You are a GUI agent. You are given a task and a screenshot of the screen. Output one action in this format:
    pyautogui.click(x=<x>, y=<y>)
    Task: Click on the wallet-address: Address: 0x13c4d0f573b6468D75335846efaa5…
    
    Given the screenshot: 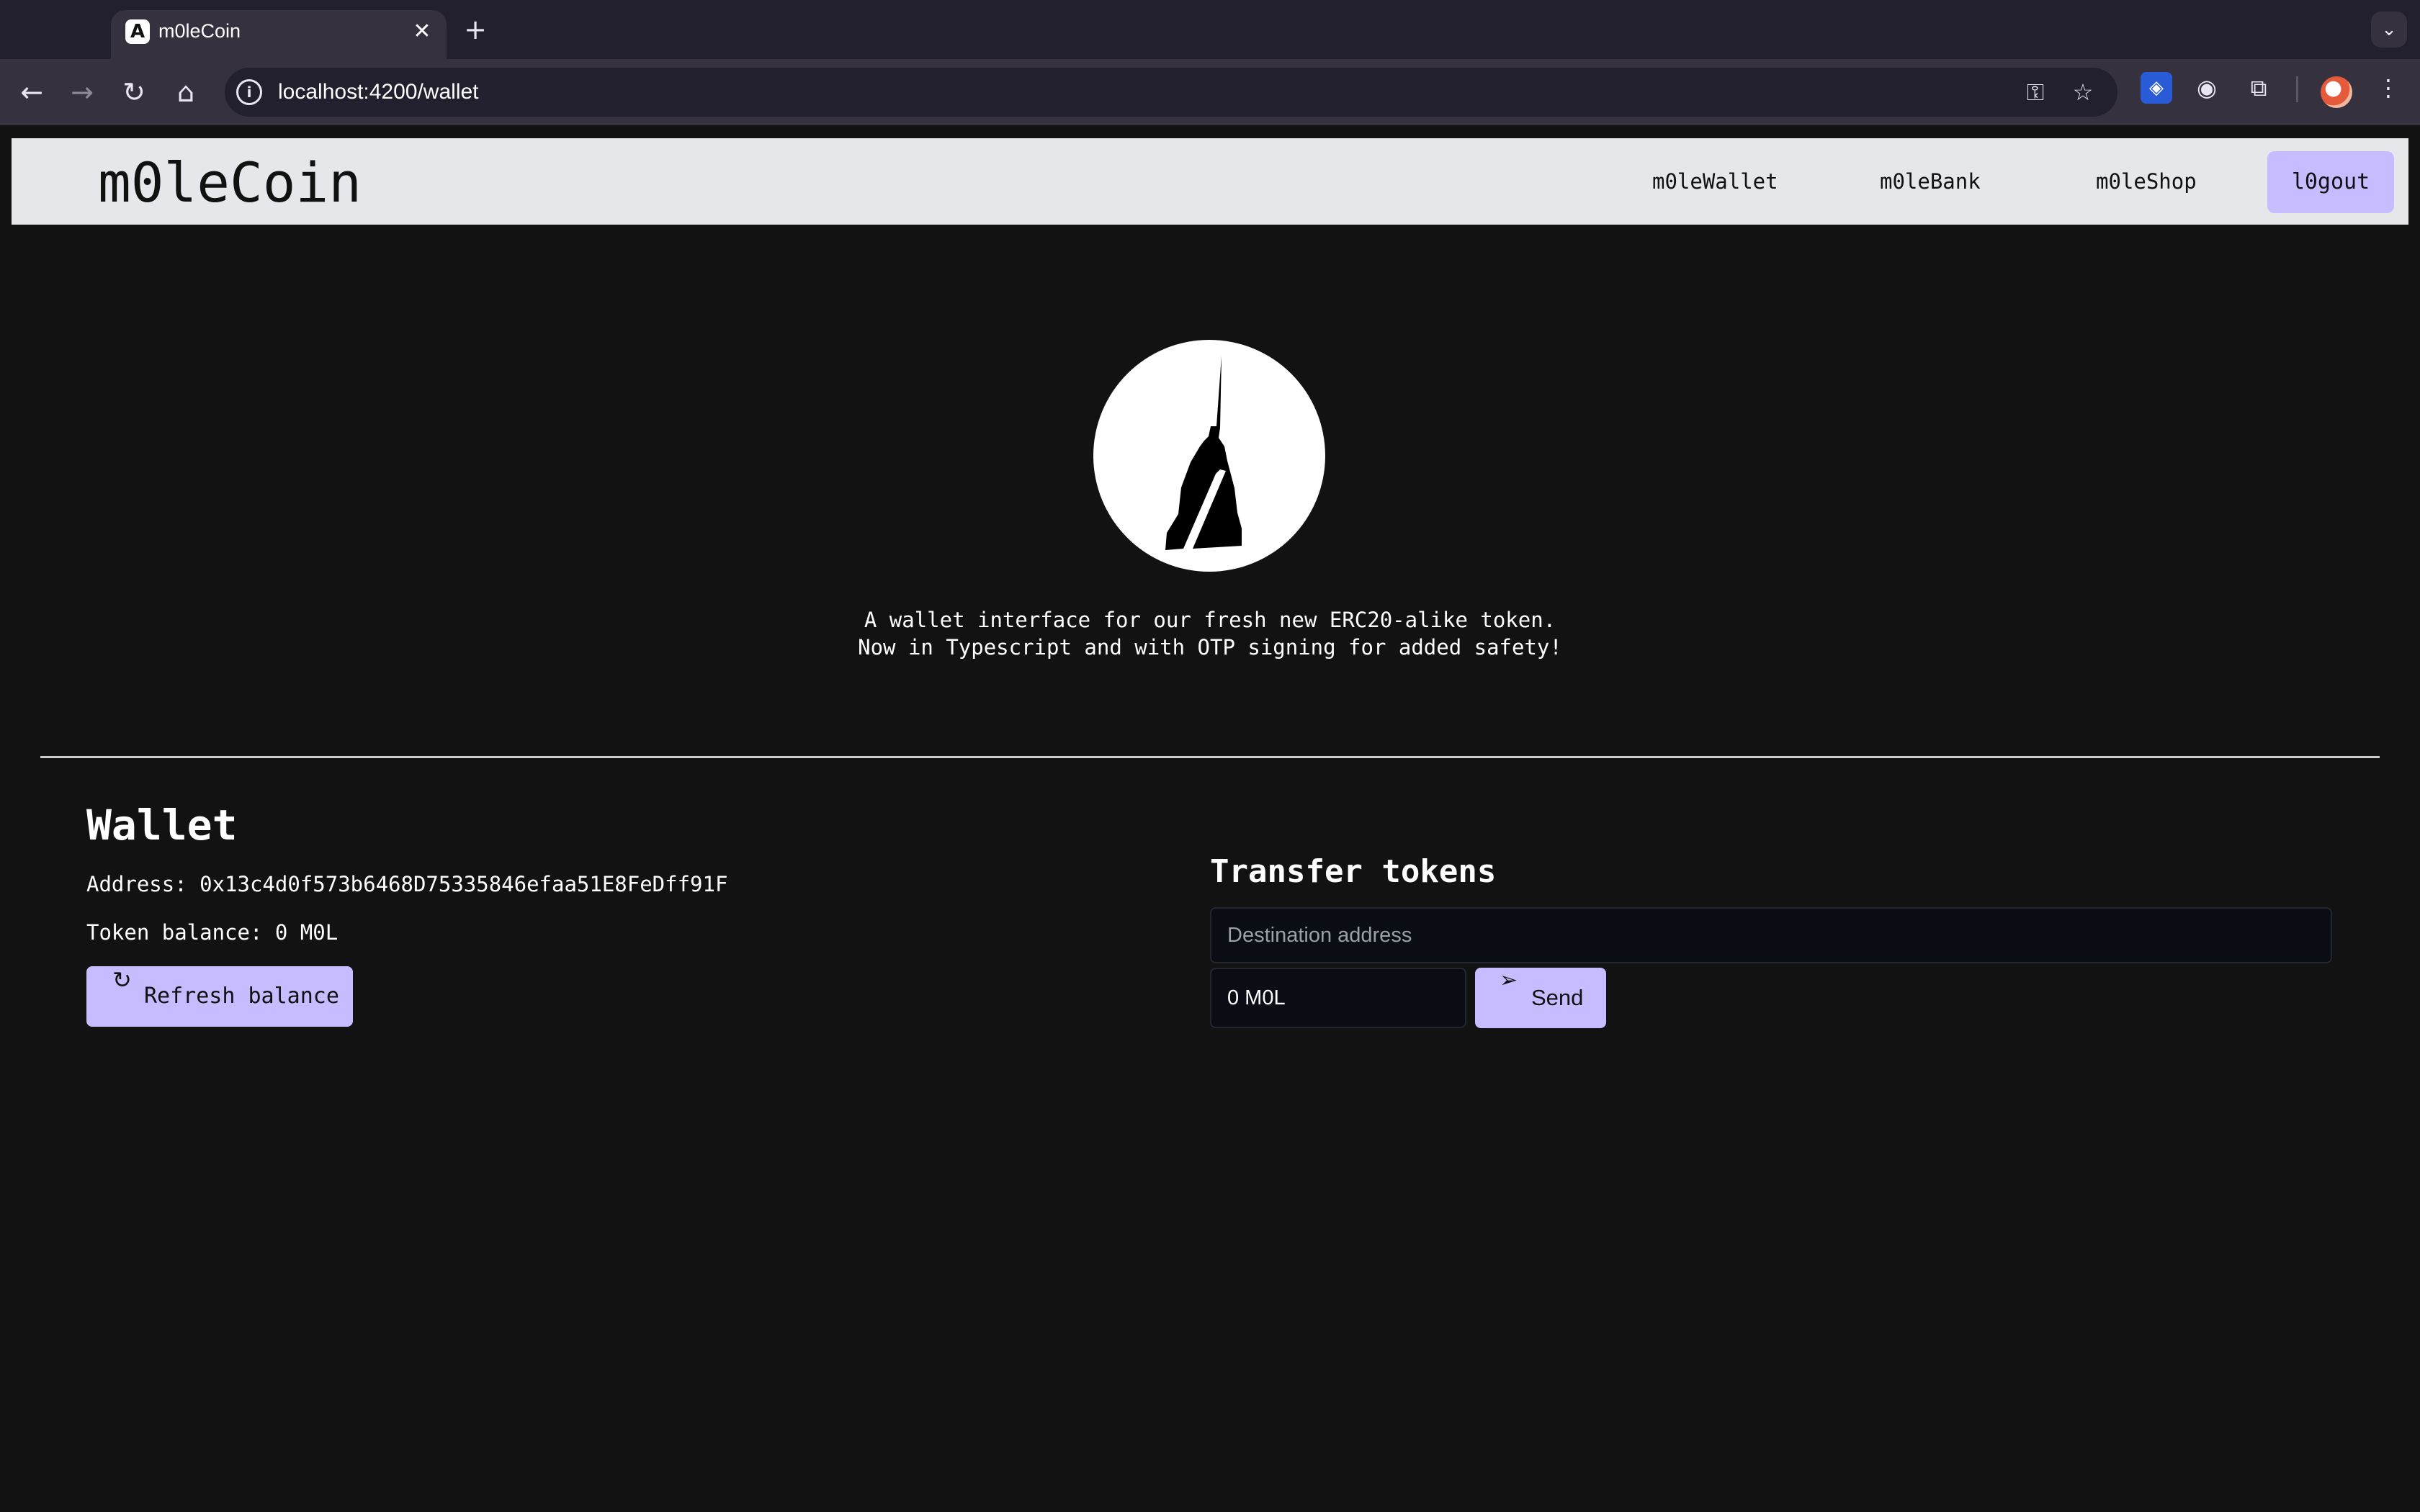 What is the action you would take?
    pyautogui.click(x=407, y=884)
    